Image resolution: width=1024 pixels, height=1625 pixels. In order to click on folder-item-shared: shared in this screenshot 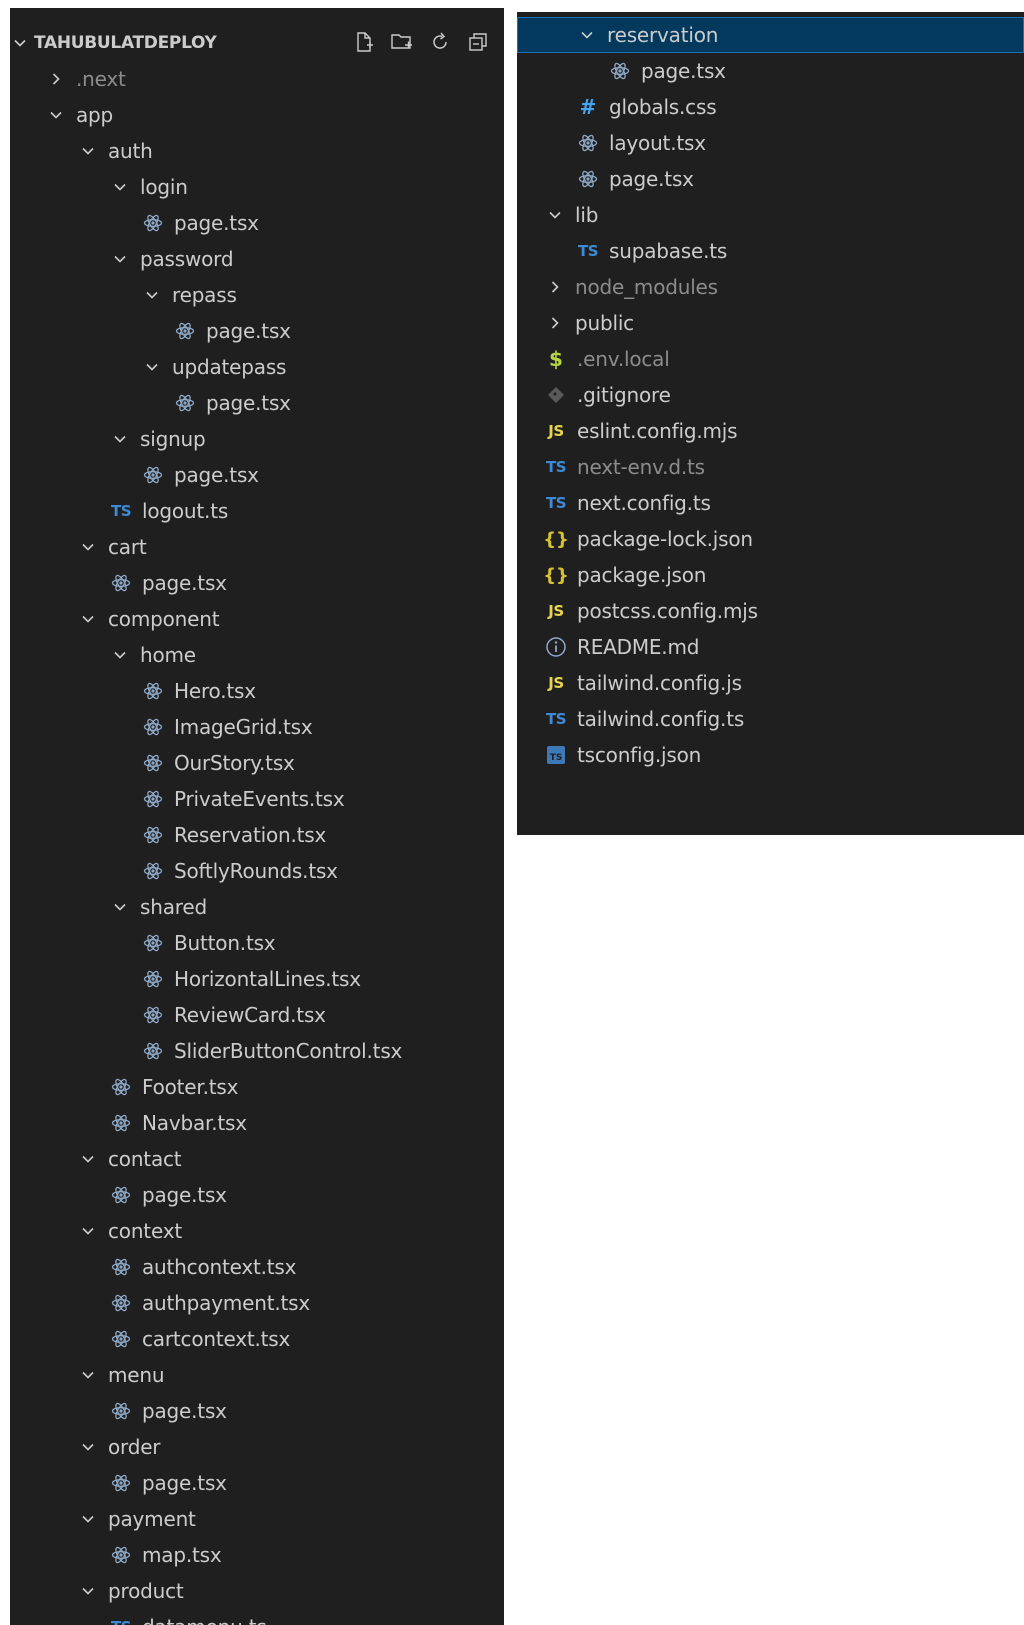, I will do `click(257, 907)`.